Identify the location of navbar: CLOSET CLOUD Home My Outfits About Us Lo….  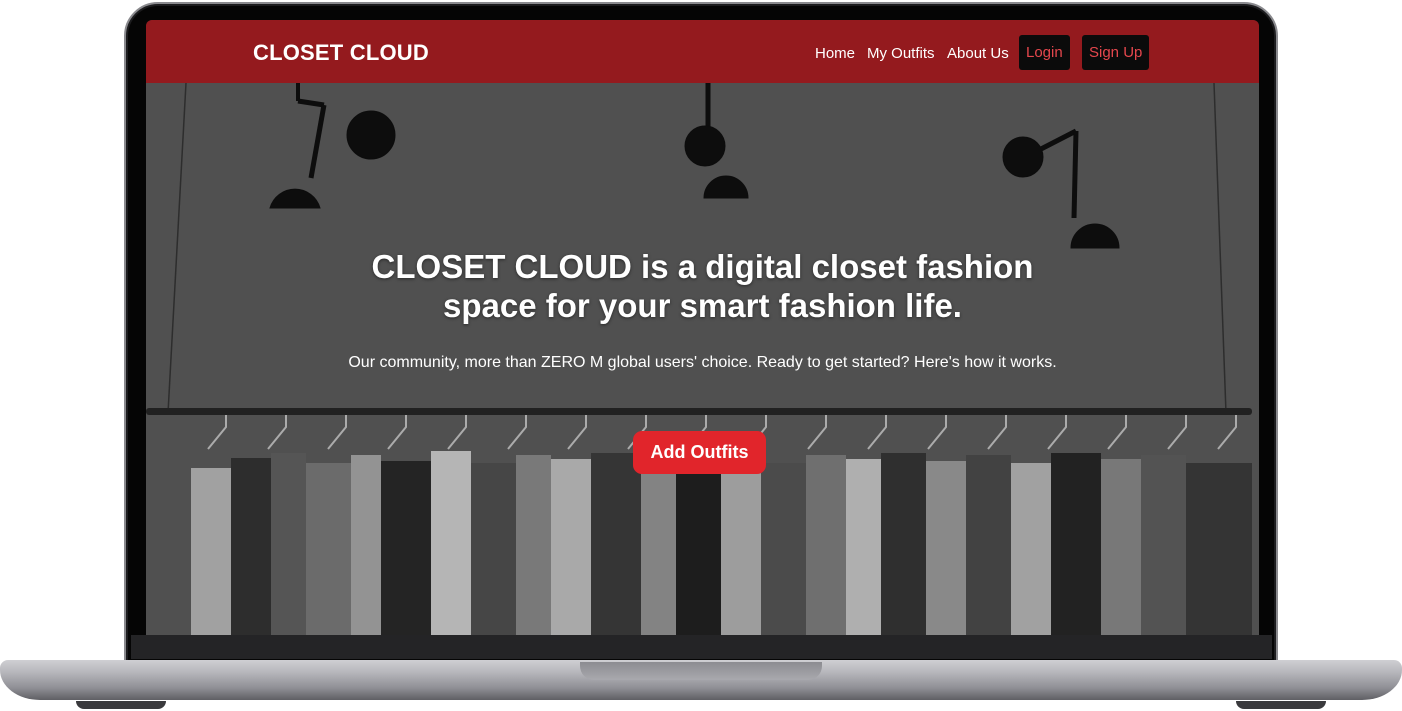
(702, 51).